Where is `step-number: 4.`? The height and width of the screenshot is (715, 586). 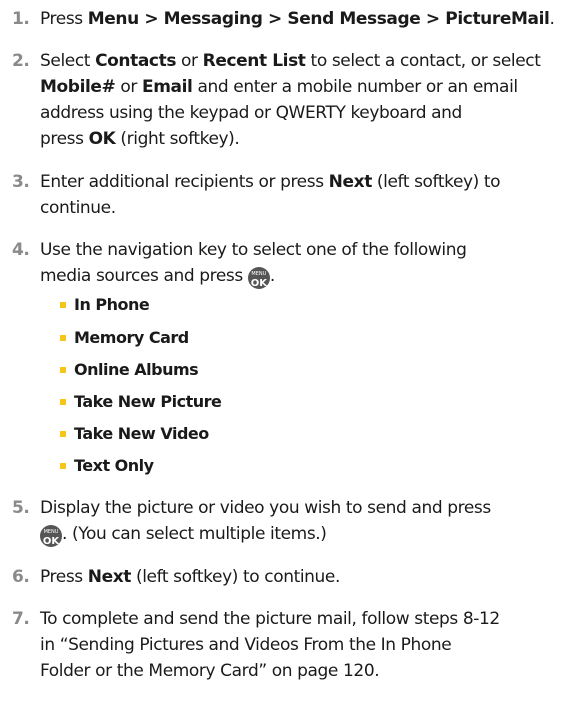
step-number: 4. is located at coordinates (21, 250).